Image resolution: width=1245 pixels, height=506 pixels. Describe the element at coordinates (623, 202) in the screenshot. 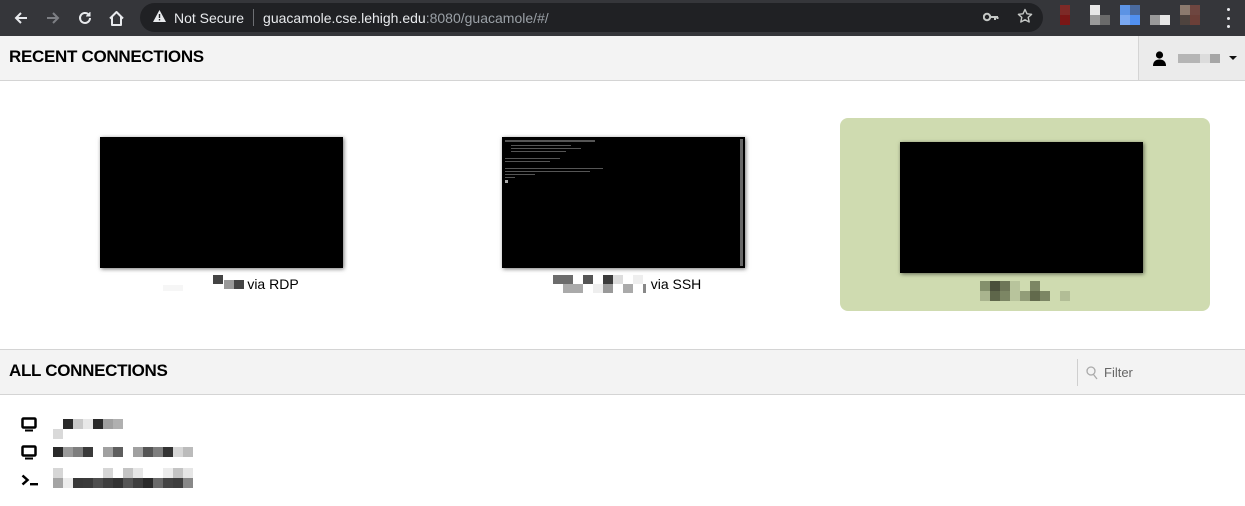

I see `connection-thumbnail-terminal` at that location.